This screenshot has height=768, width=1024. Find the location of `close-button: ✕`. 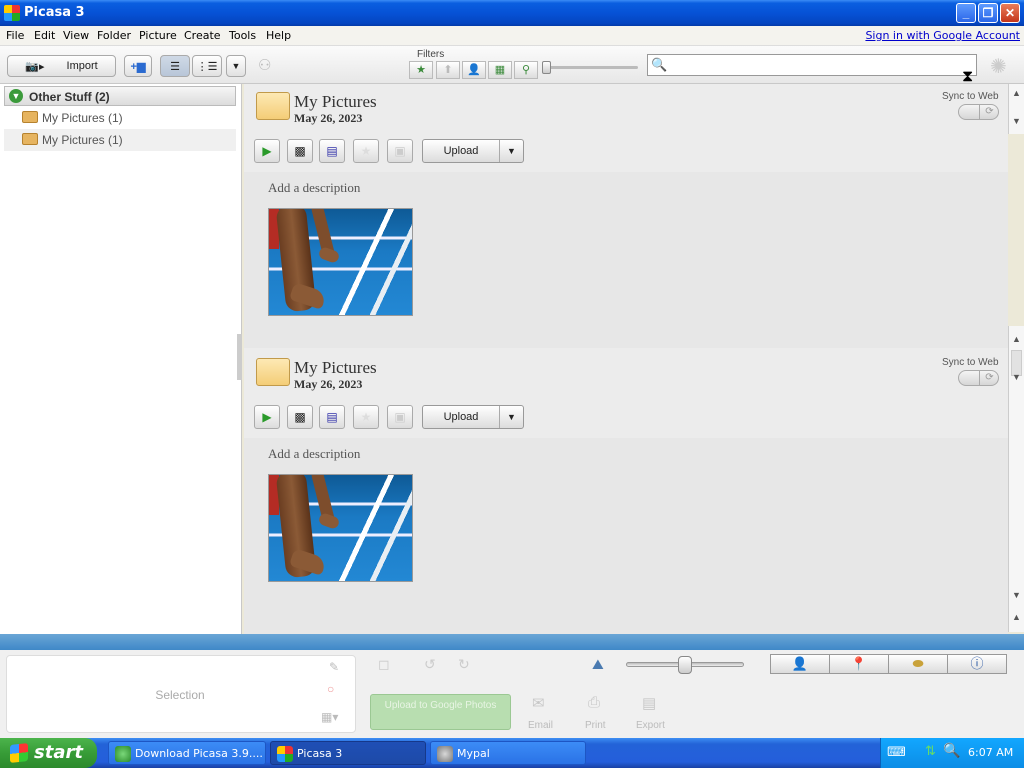

close-button: ✕ is located at coordinates (1010, 13).